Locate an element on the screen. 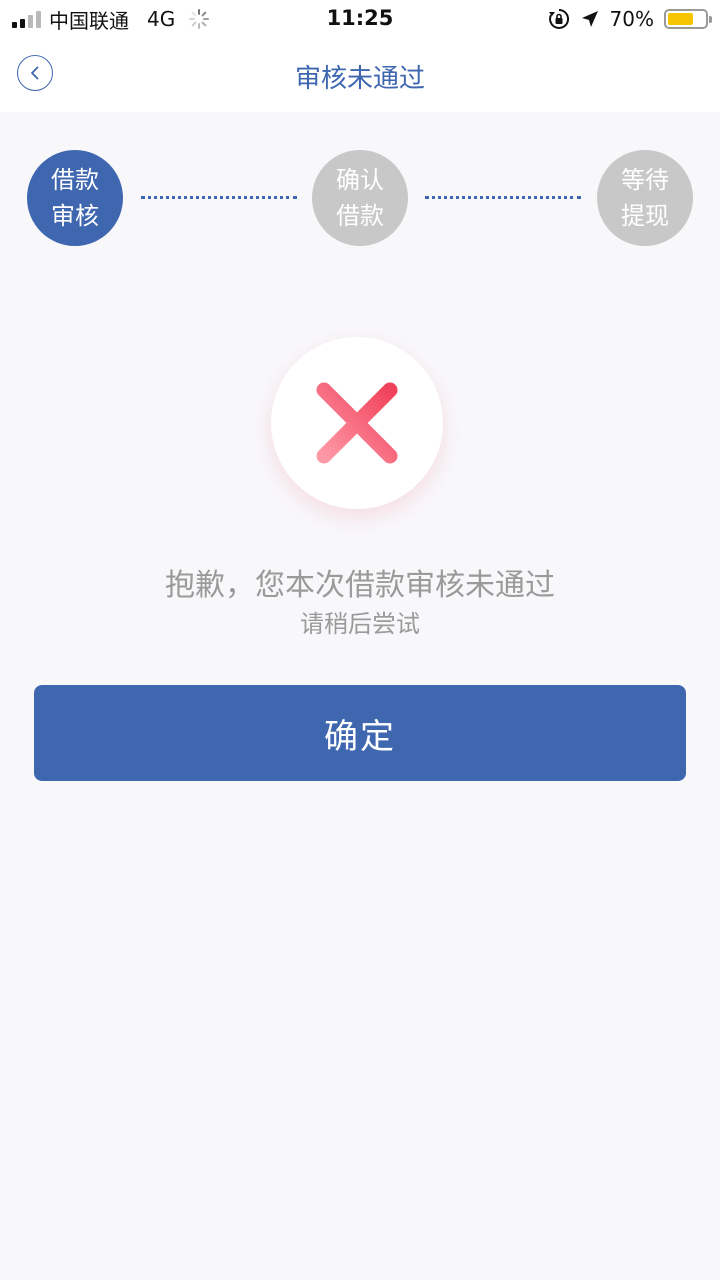  step-label-line1: 借款 is located at coordinates (75, 180).